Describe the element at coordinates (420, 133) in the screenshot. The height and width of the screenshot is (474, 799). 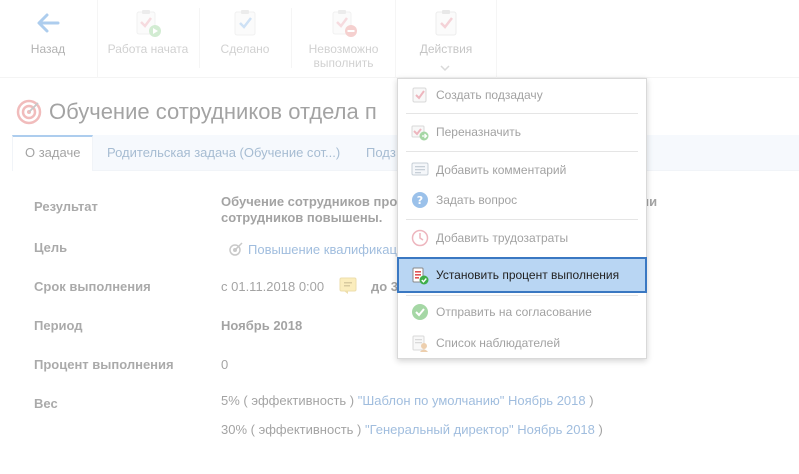
I see `reassign-icon` at that location.